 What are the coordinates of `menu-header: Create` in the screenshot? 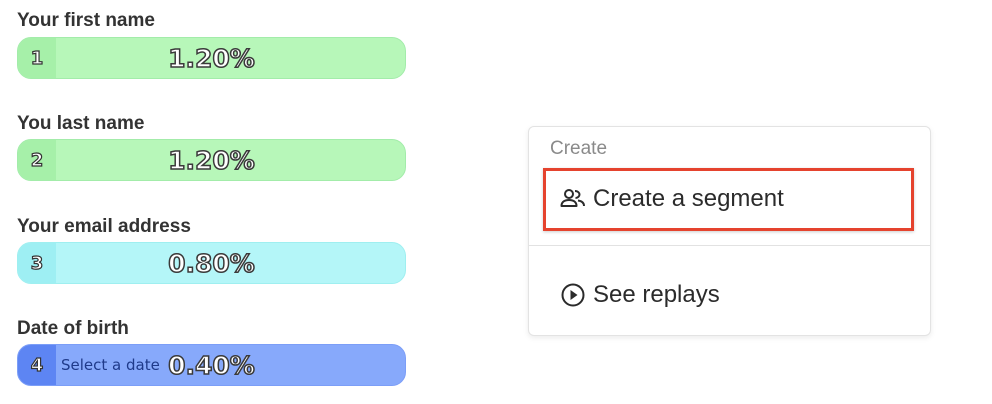 It's located at (579, 148).